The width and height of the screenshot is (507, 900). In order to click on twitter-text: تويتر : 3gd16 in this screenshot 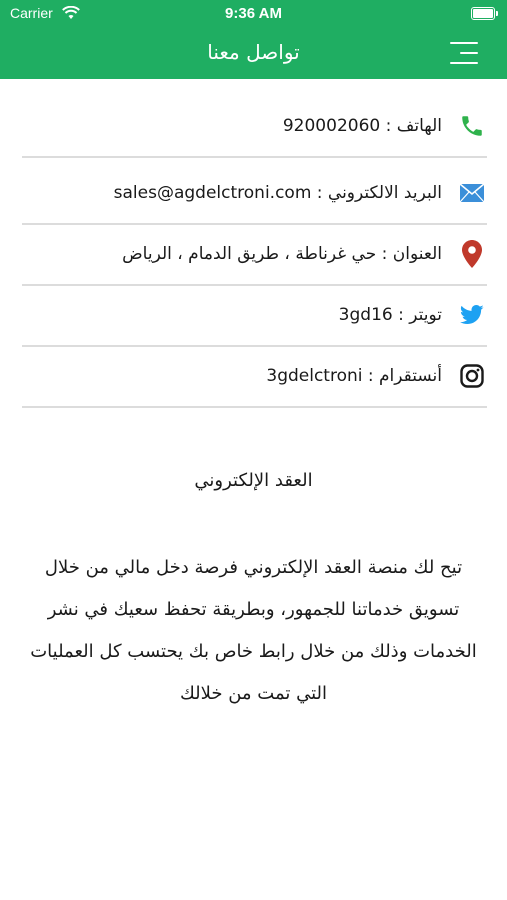, I will do `click(390, 315)`.